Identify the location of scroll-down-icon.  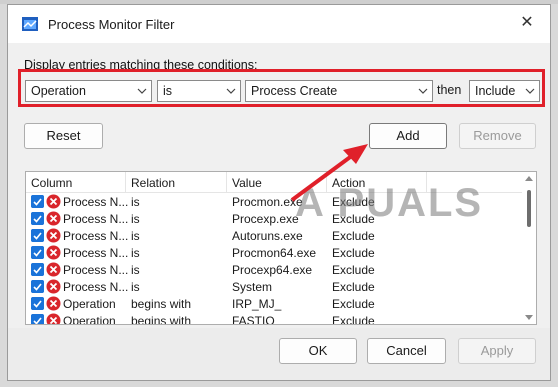
(529, 318).